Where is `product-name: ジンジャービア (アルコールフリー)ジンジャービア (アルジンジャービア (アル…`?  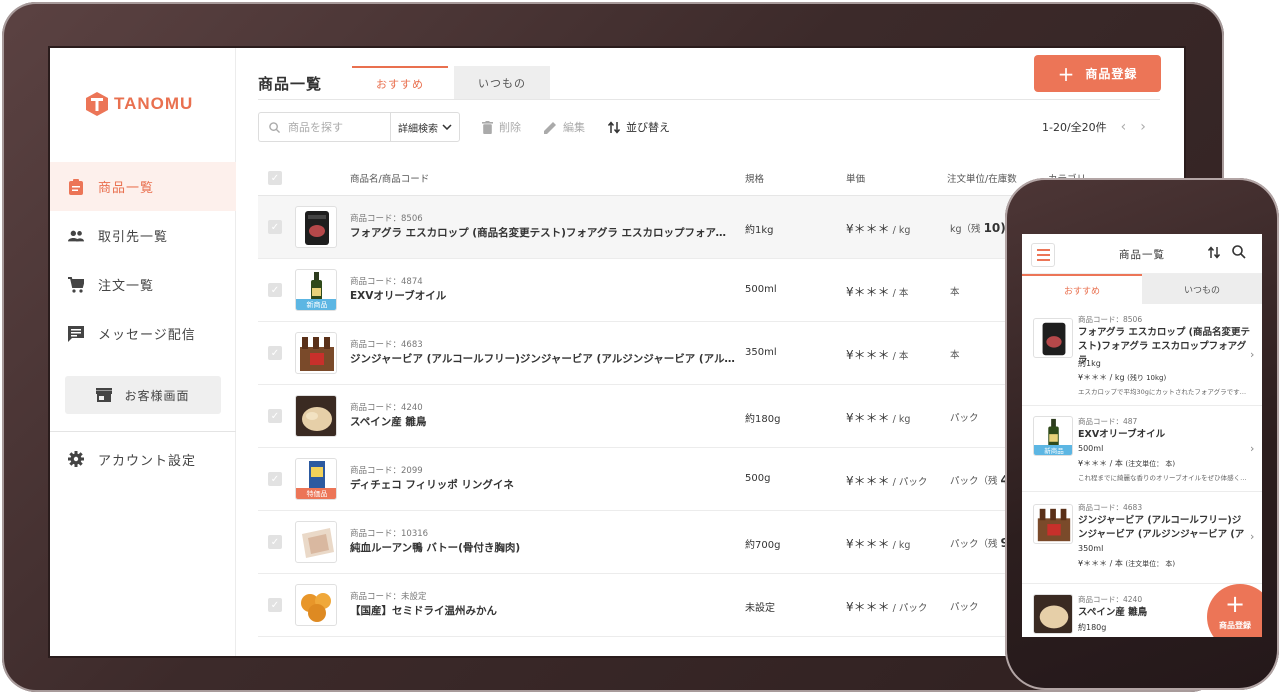 product-name: ジンジャービア (アルコールフリー)ジンジャービア (アルジンジャービア (アル… is located at coordinates (1161, 527).